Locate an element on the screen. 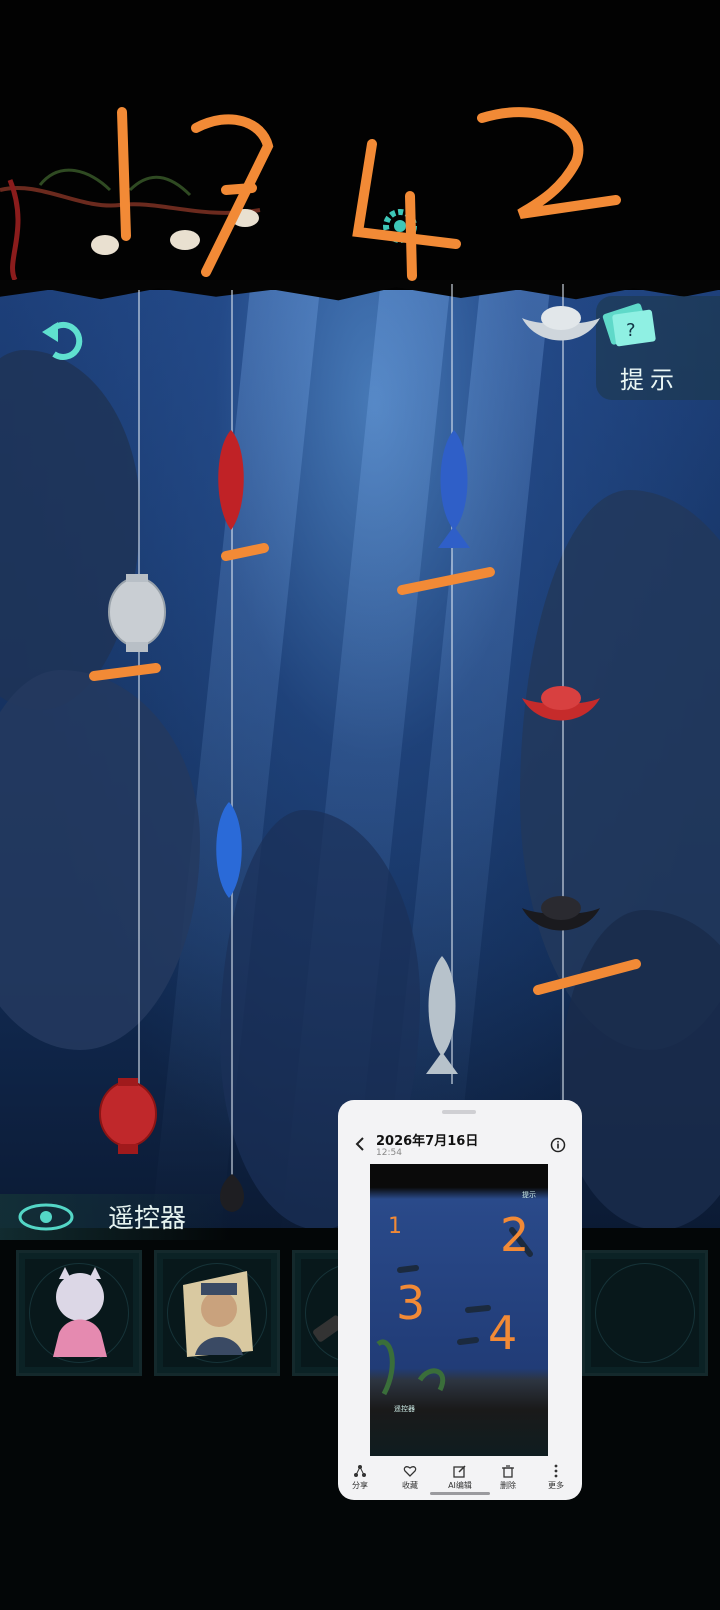 The width and height of the screenshot is (720, 1610). home-indicator is located at coordinates (460, 1493).